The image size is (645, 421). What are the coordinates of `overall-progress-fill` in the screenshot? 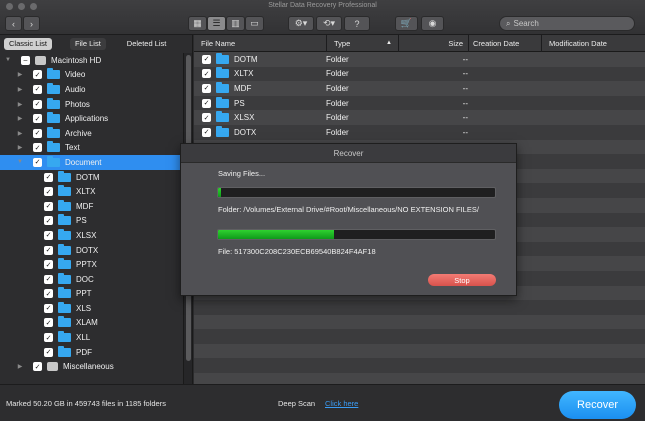 It's located at (219, 192).